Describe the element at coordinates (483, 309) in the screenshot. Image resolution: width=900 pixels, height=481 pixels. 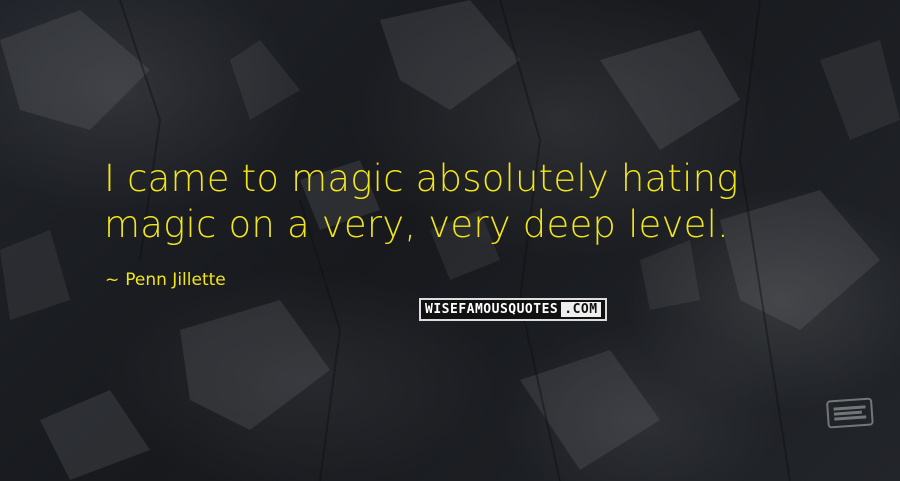
I see `logo-part-famous: FAMOUS` at that location.